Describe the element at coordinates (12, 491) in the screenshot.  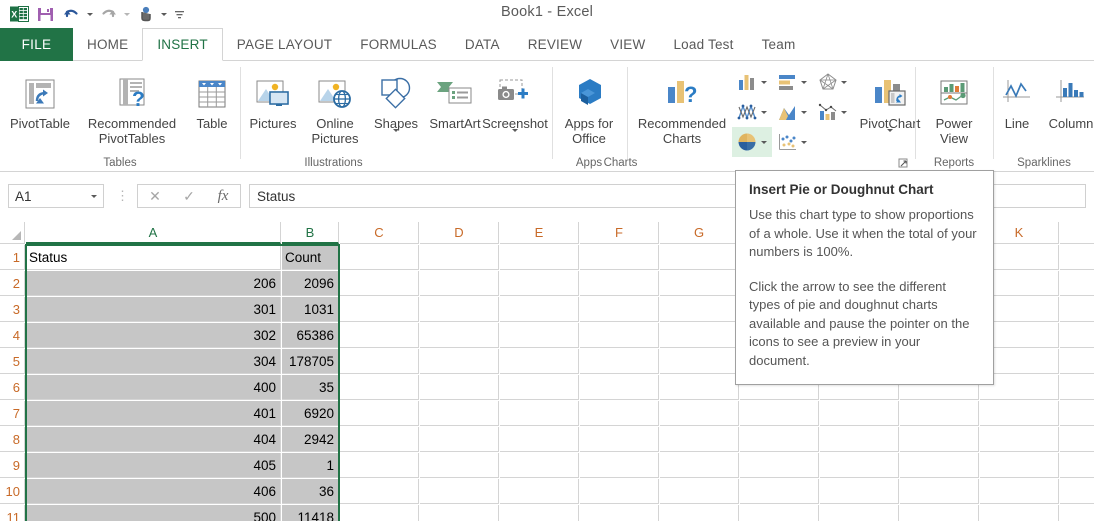
I see `row-header-10: 10` at that location.